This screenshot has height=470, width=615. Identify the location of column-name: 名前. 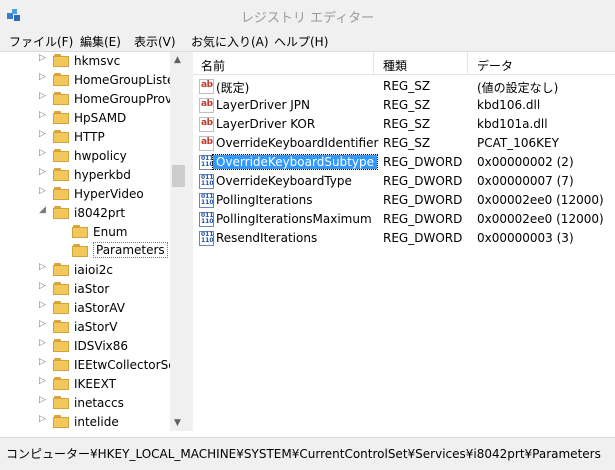
(213, 65).